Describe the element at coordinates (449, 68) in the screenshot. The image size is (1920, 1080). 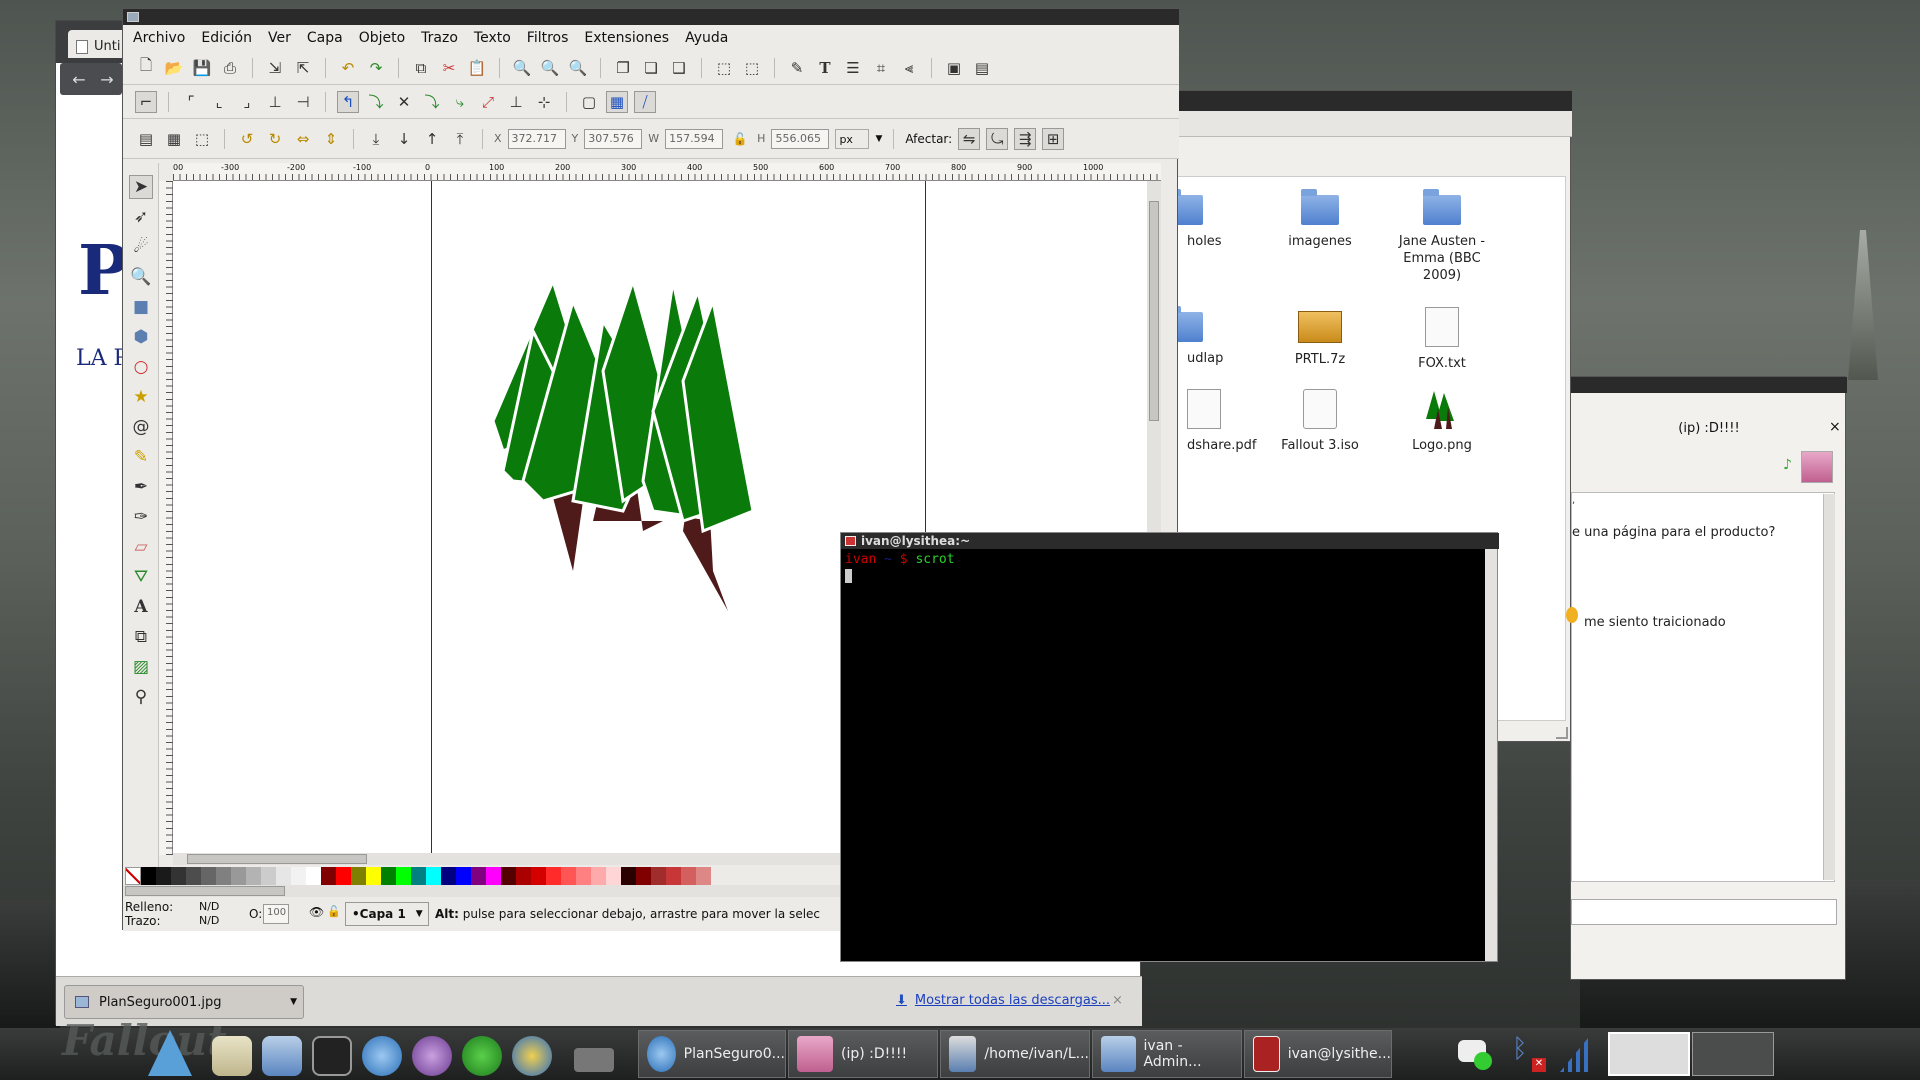
I see `cut-icon: ✂` at that location.